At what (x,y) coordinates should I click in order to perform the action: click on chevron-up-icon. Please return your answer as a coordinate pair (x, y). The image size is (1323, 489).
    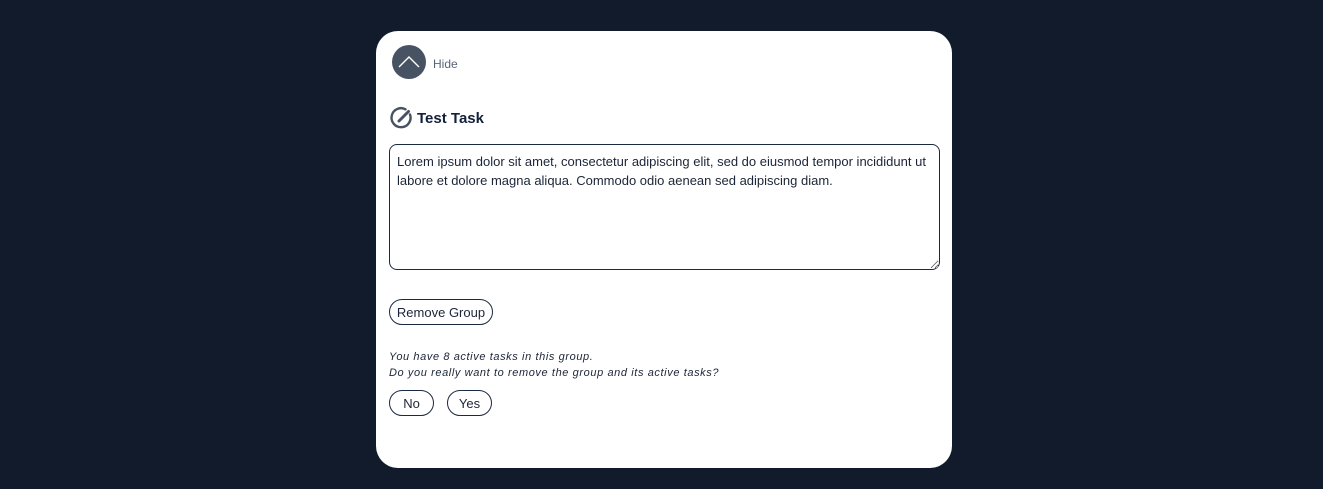
    Looking at the image, I should click on (409, 62).